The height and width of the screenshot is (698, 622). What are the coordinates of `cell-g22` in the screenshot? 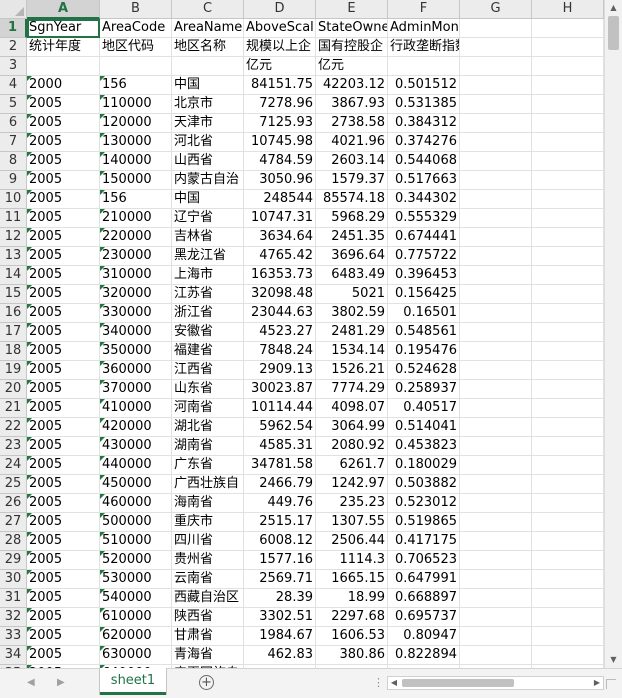 It's located at (496, 427).